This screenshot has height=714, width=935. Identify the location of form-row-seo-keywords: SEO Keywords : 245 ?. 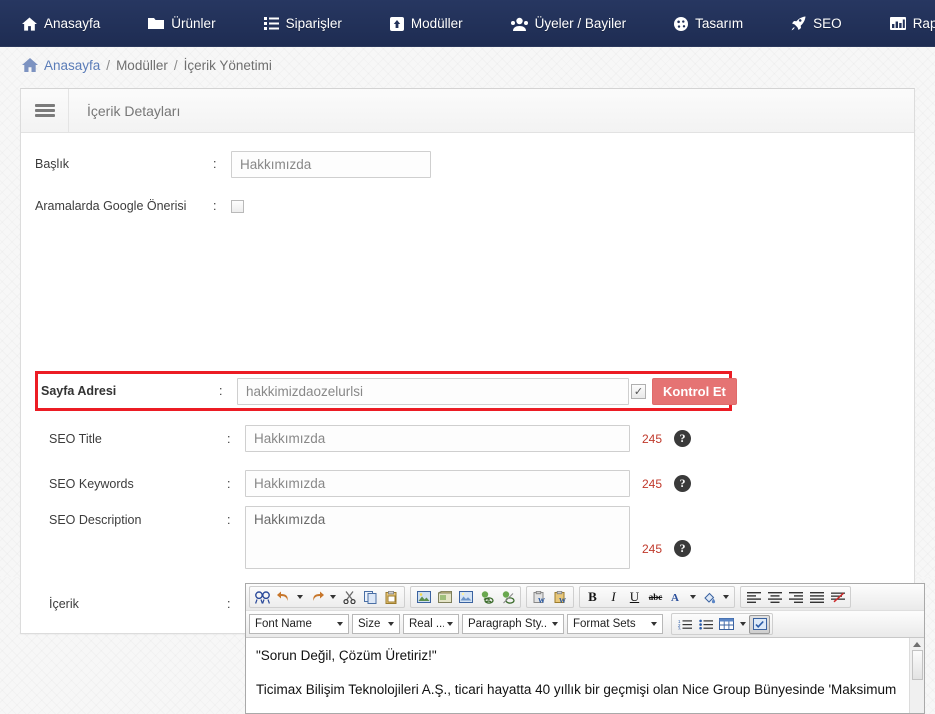
(475, 483).